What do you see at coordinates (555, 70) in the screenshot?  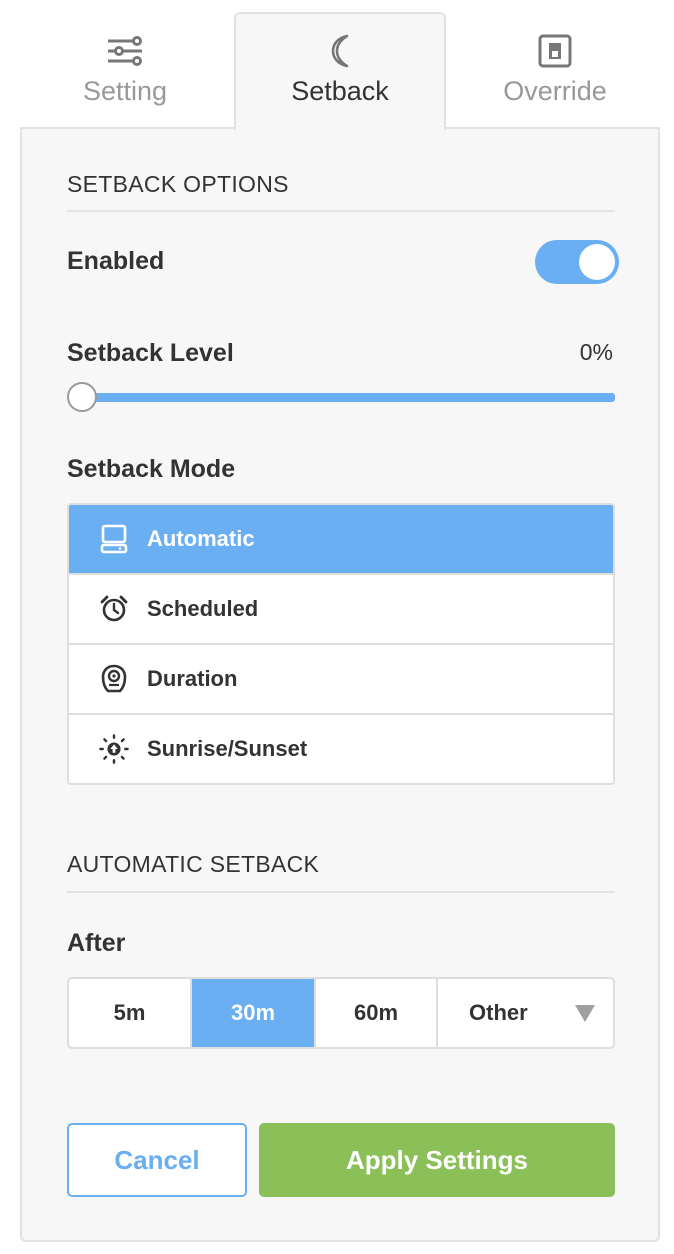 I see `tab-override: Override` at bounding box center [555, 70].